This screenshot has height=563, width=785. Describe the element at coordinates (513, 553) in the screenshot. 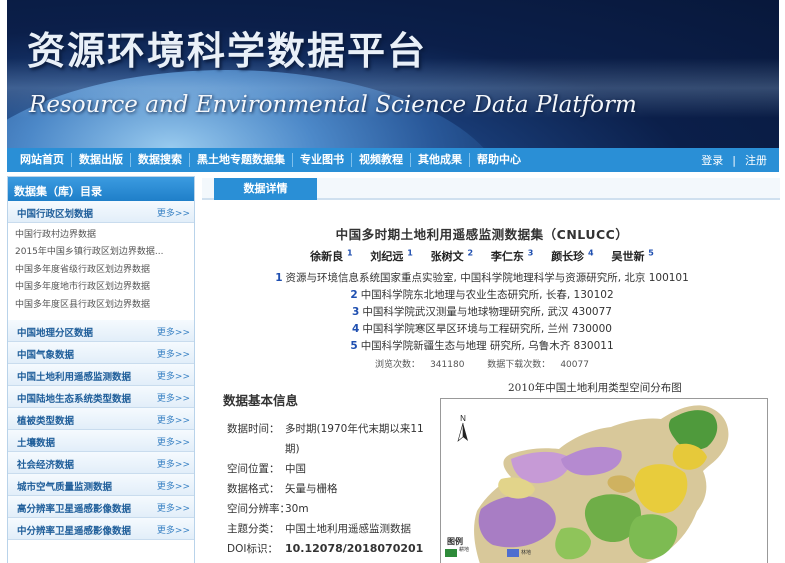

I see `legend-swatch-forest` at that location.